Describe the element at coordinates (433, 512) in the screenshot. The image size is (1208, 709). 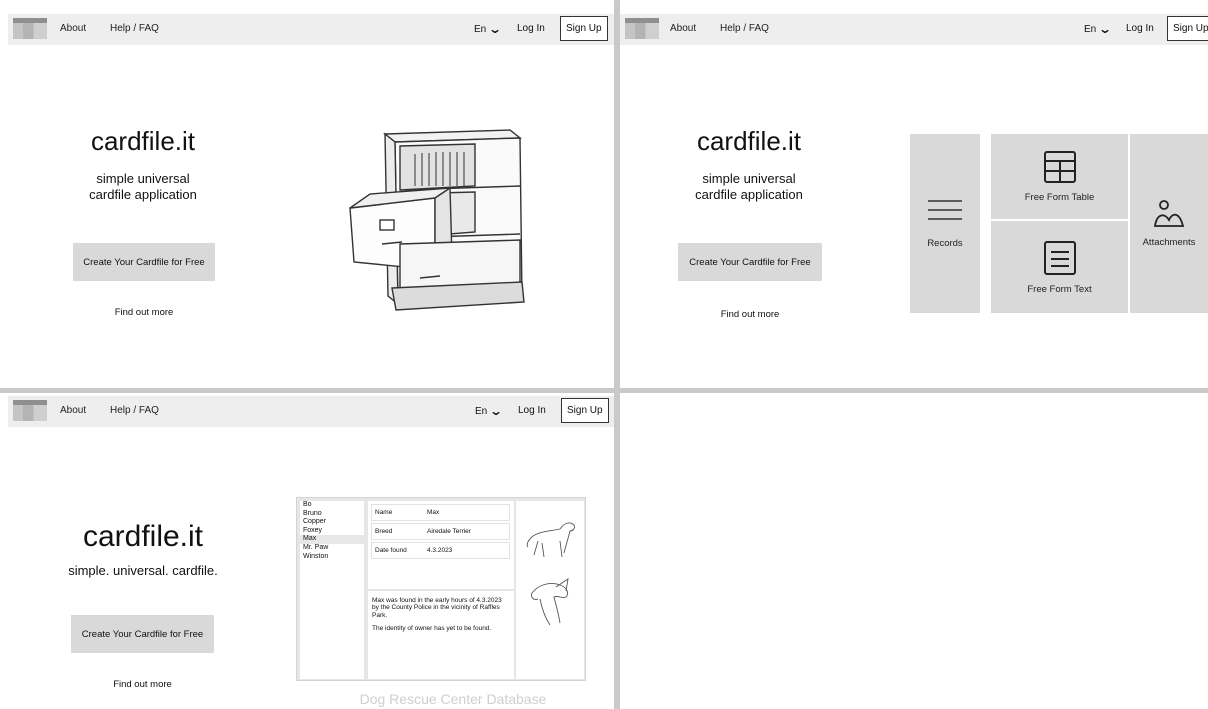
I see `record-field-value: Max` at that location.